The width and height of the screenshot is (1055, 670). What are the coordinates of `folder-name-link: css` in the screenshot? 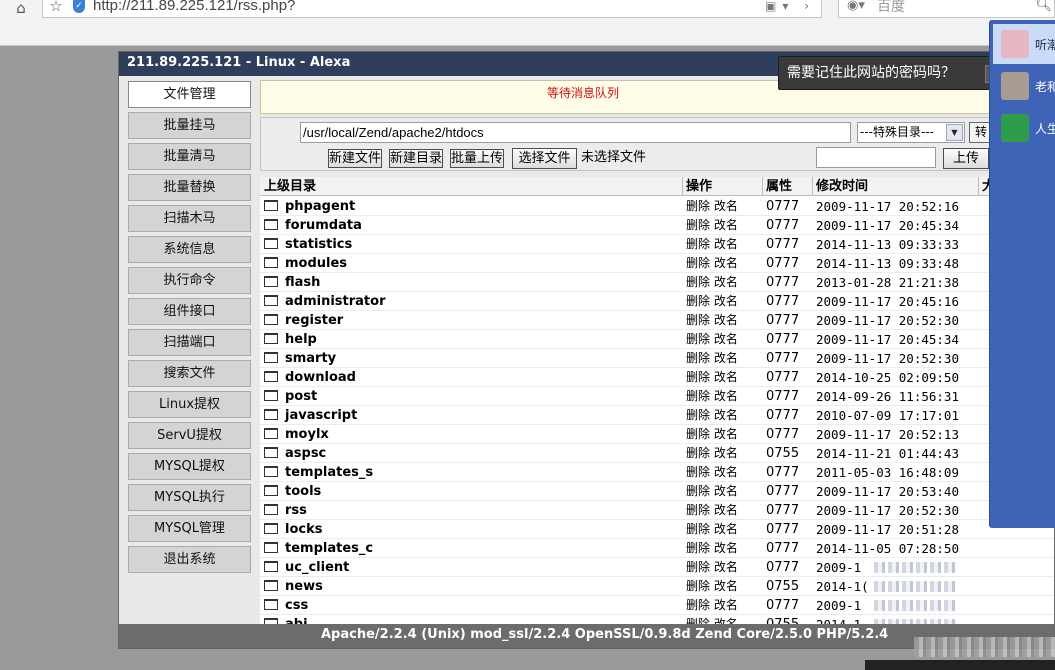 It's located at (296, 605).